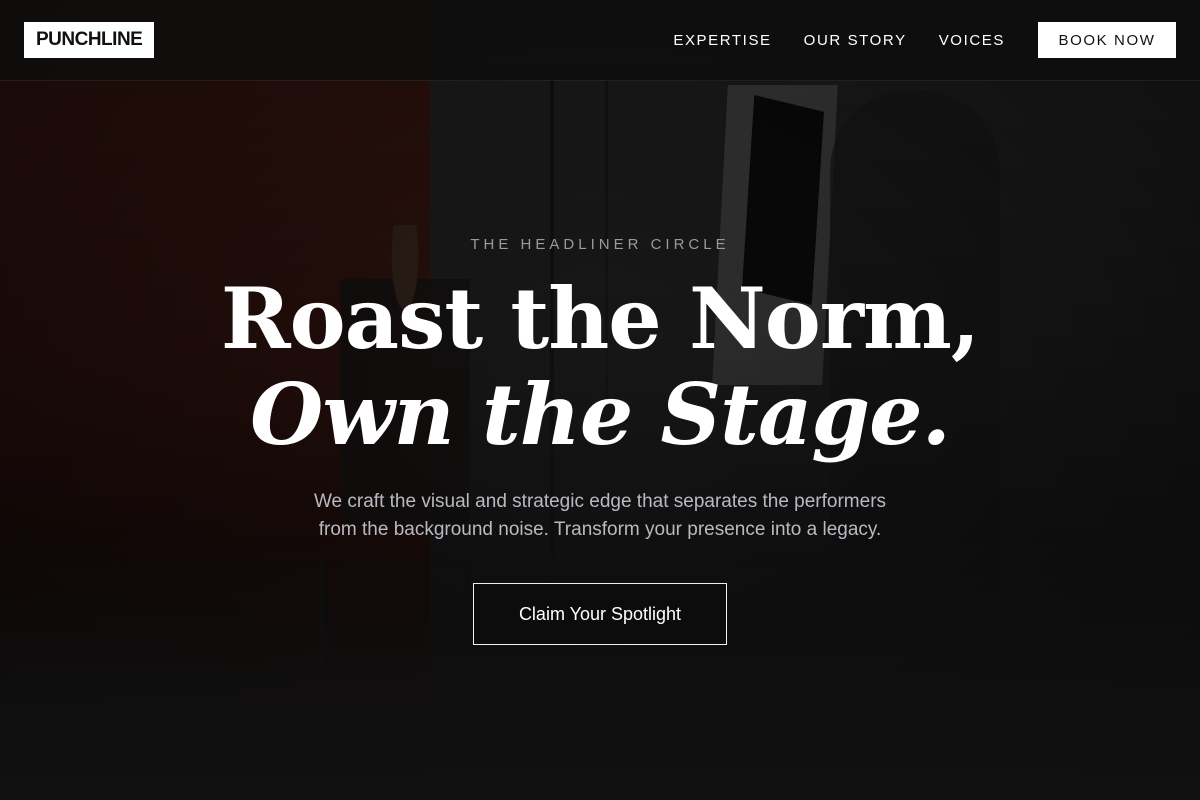 The image size is (1200, 800). What do you see at coordinates (924, 40) in the screenshot?
I see `main-nav: EXPERTISE OUR STORY VOICES BOOK NOW` at bounding box center [924, 40].